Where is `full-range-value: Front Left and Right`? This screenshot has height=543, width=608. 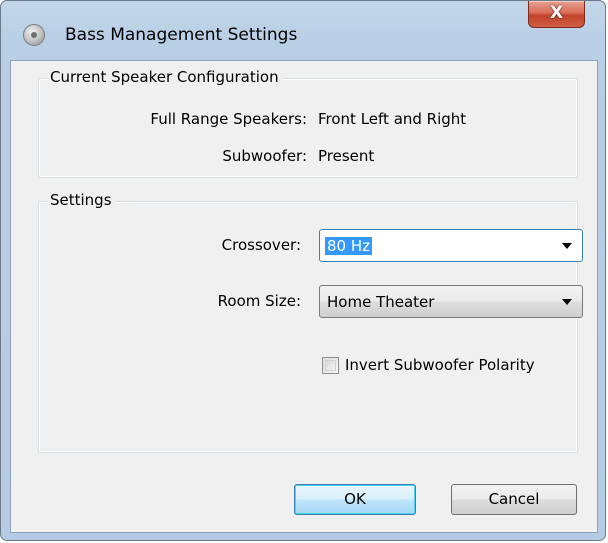 full-range-value: Front Left and Right is located at coordinates (392, 119).